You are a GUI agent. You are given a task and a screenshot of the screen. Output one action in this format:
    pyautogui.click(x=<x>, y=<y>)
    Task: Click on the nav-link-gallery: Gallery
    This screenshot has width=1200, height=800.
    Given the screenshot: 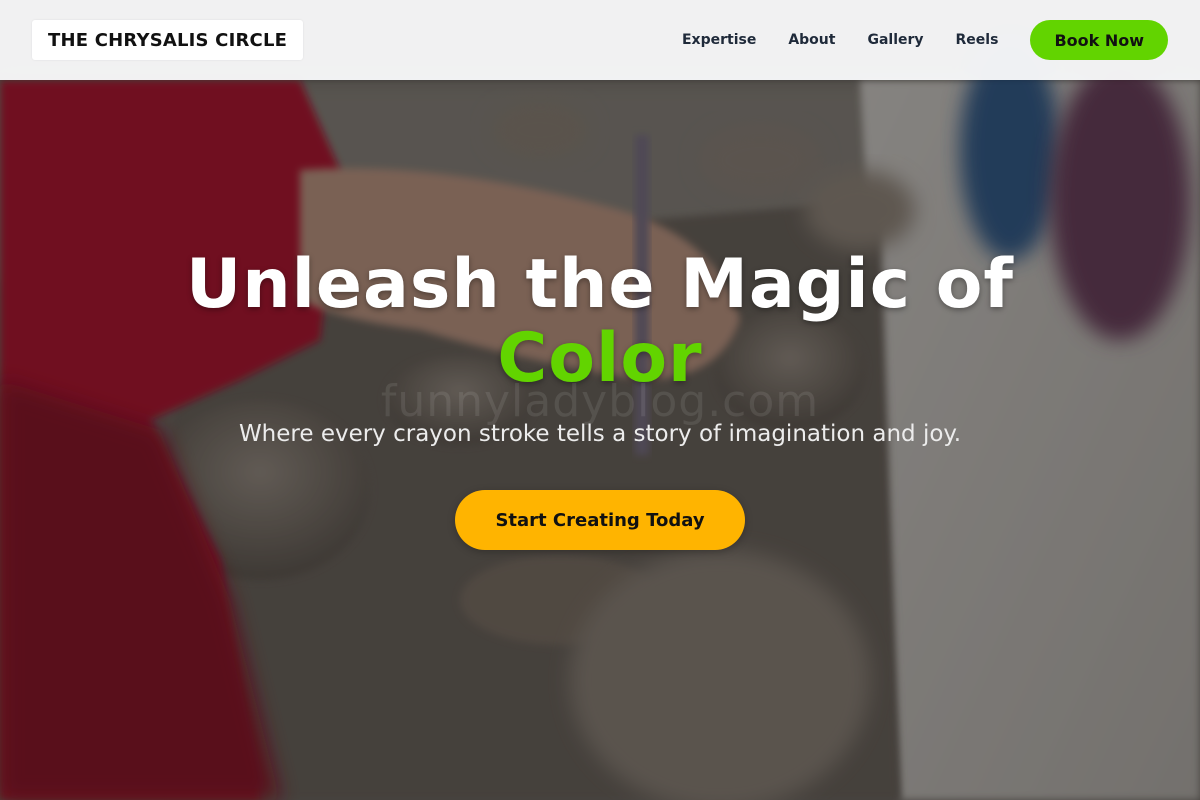 What is the action you would take?
    pyautogui.click(x=895, y=40)
    